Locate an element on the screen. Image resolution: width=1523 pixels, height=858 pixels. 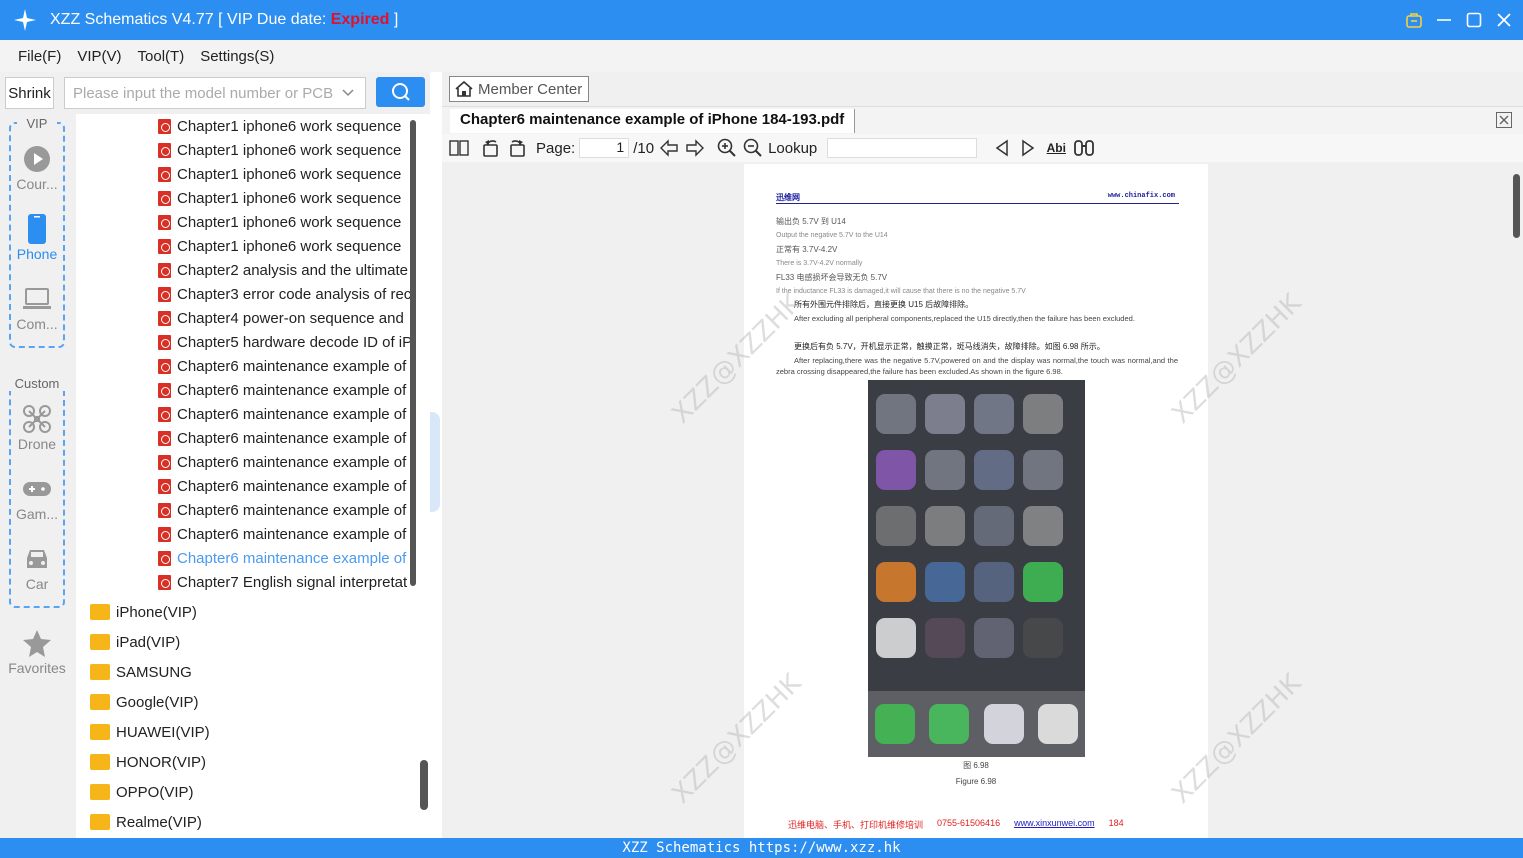
gamepad-icon is located at coordinates (37, 489).